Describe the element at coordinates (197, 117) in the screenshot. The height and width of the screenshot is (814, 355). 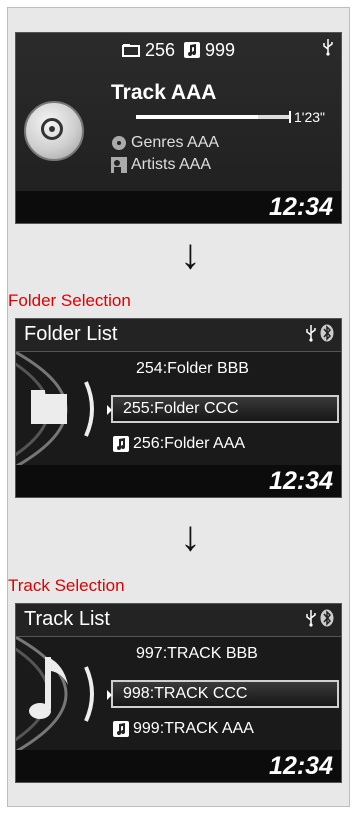
I see `progress-fill` at that location.